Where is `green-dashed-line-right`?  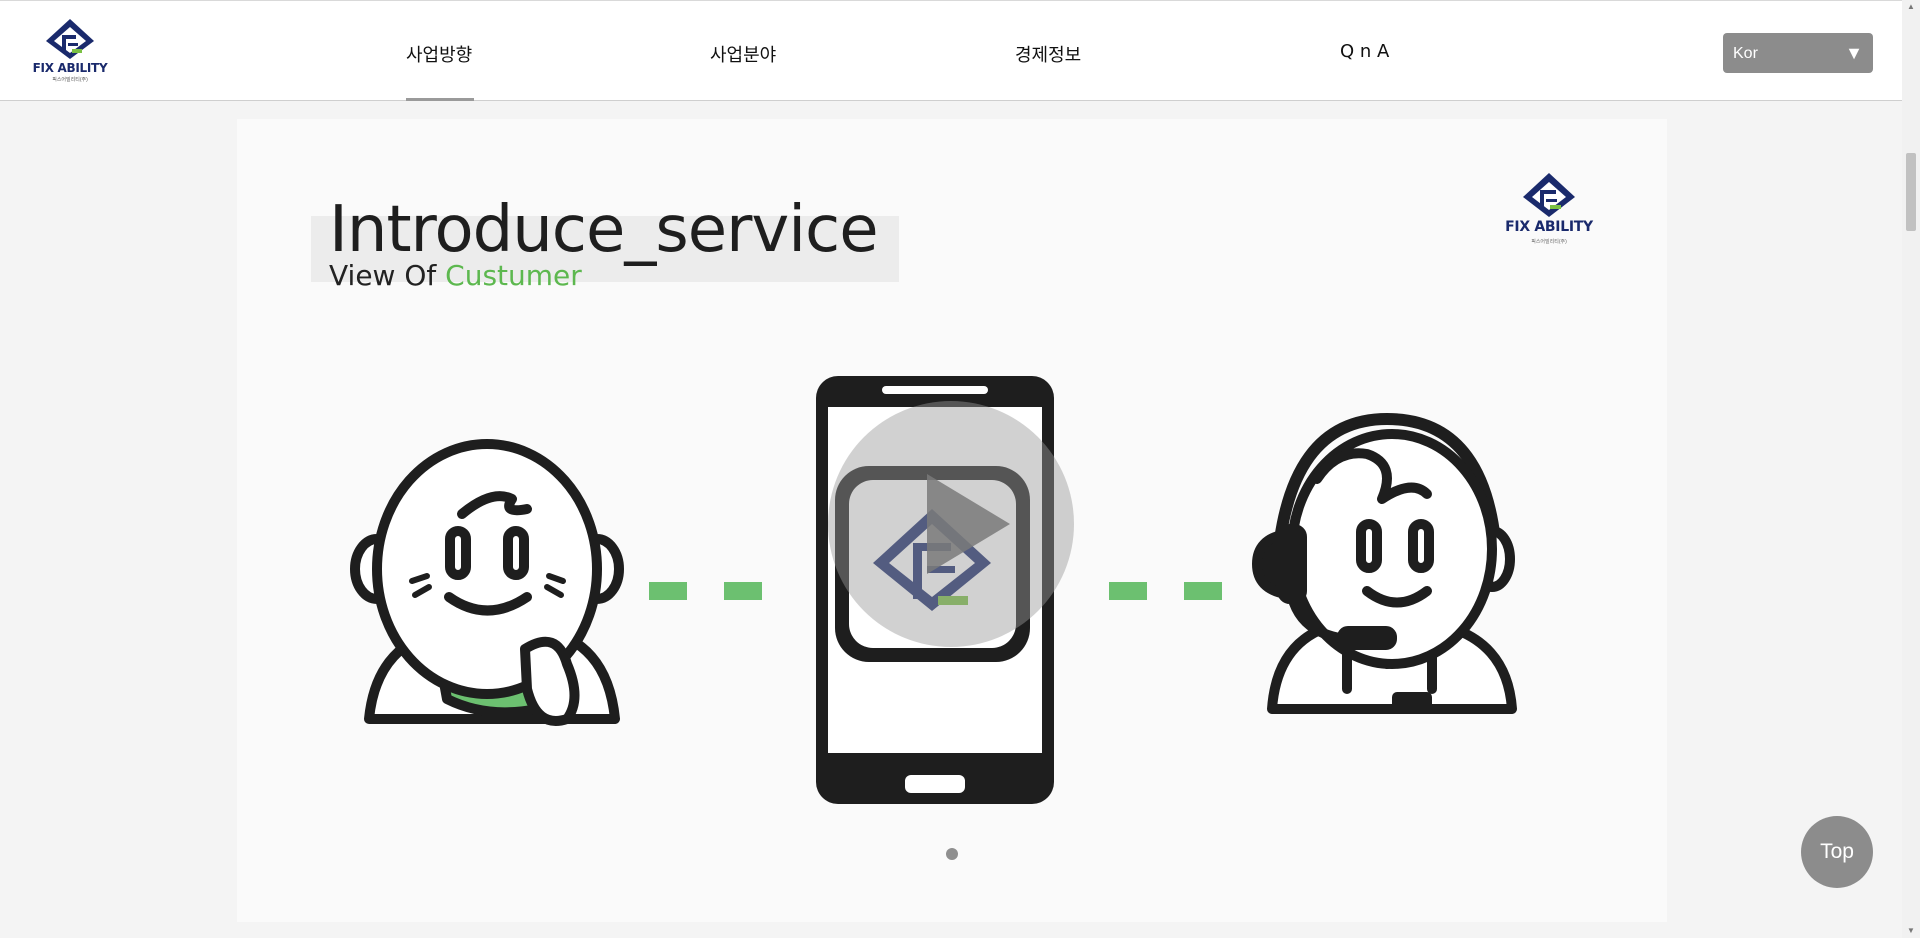 green-dashed-line-right is located at coordinates (1165, 591).